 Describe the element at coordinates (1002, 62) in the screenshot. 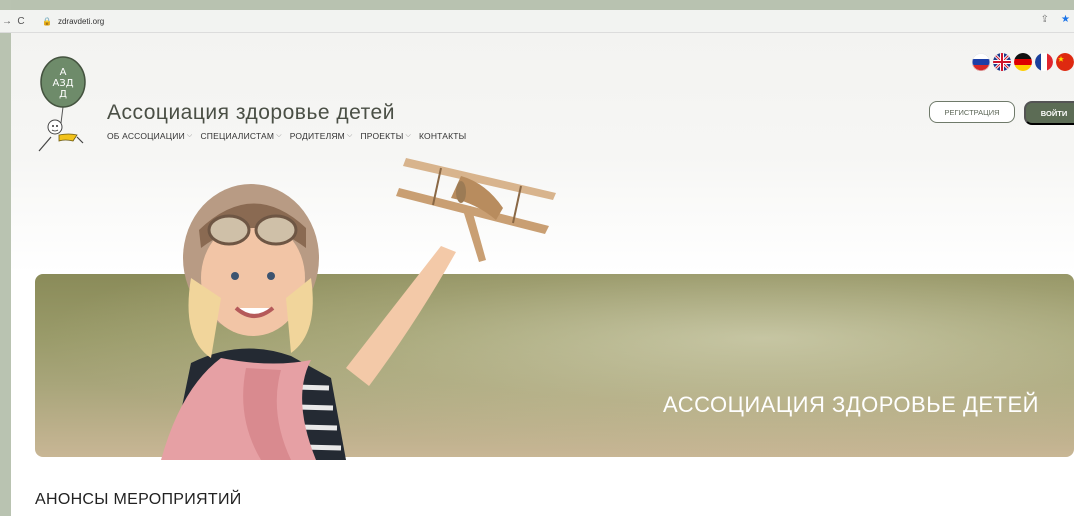

I see `flag-en-icon` at that location.